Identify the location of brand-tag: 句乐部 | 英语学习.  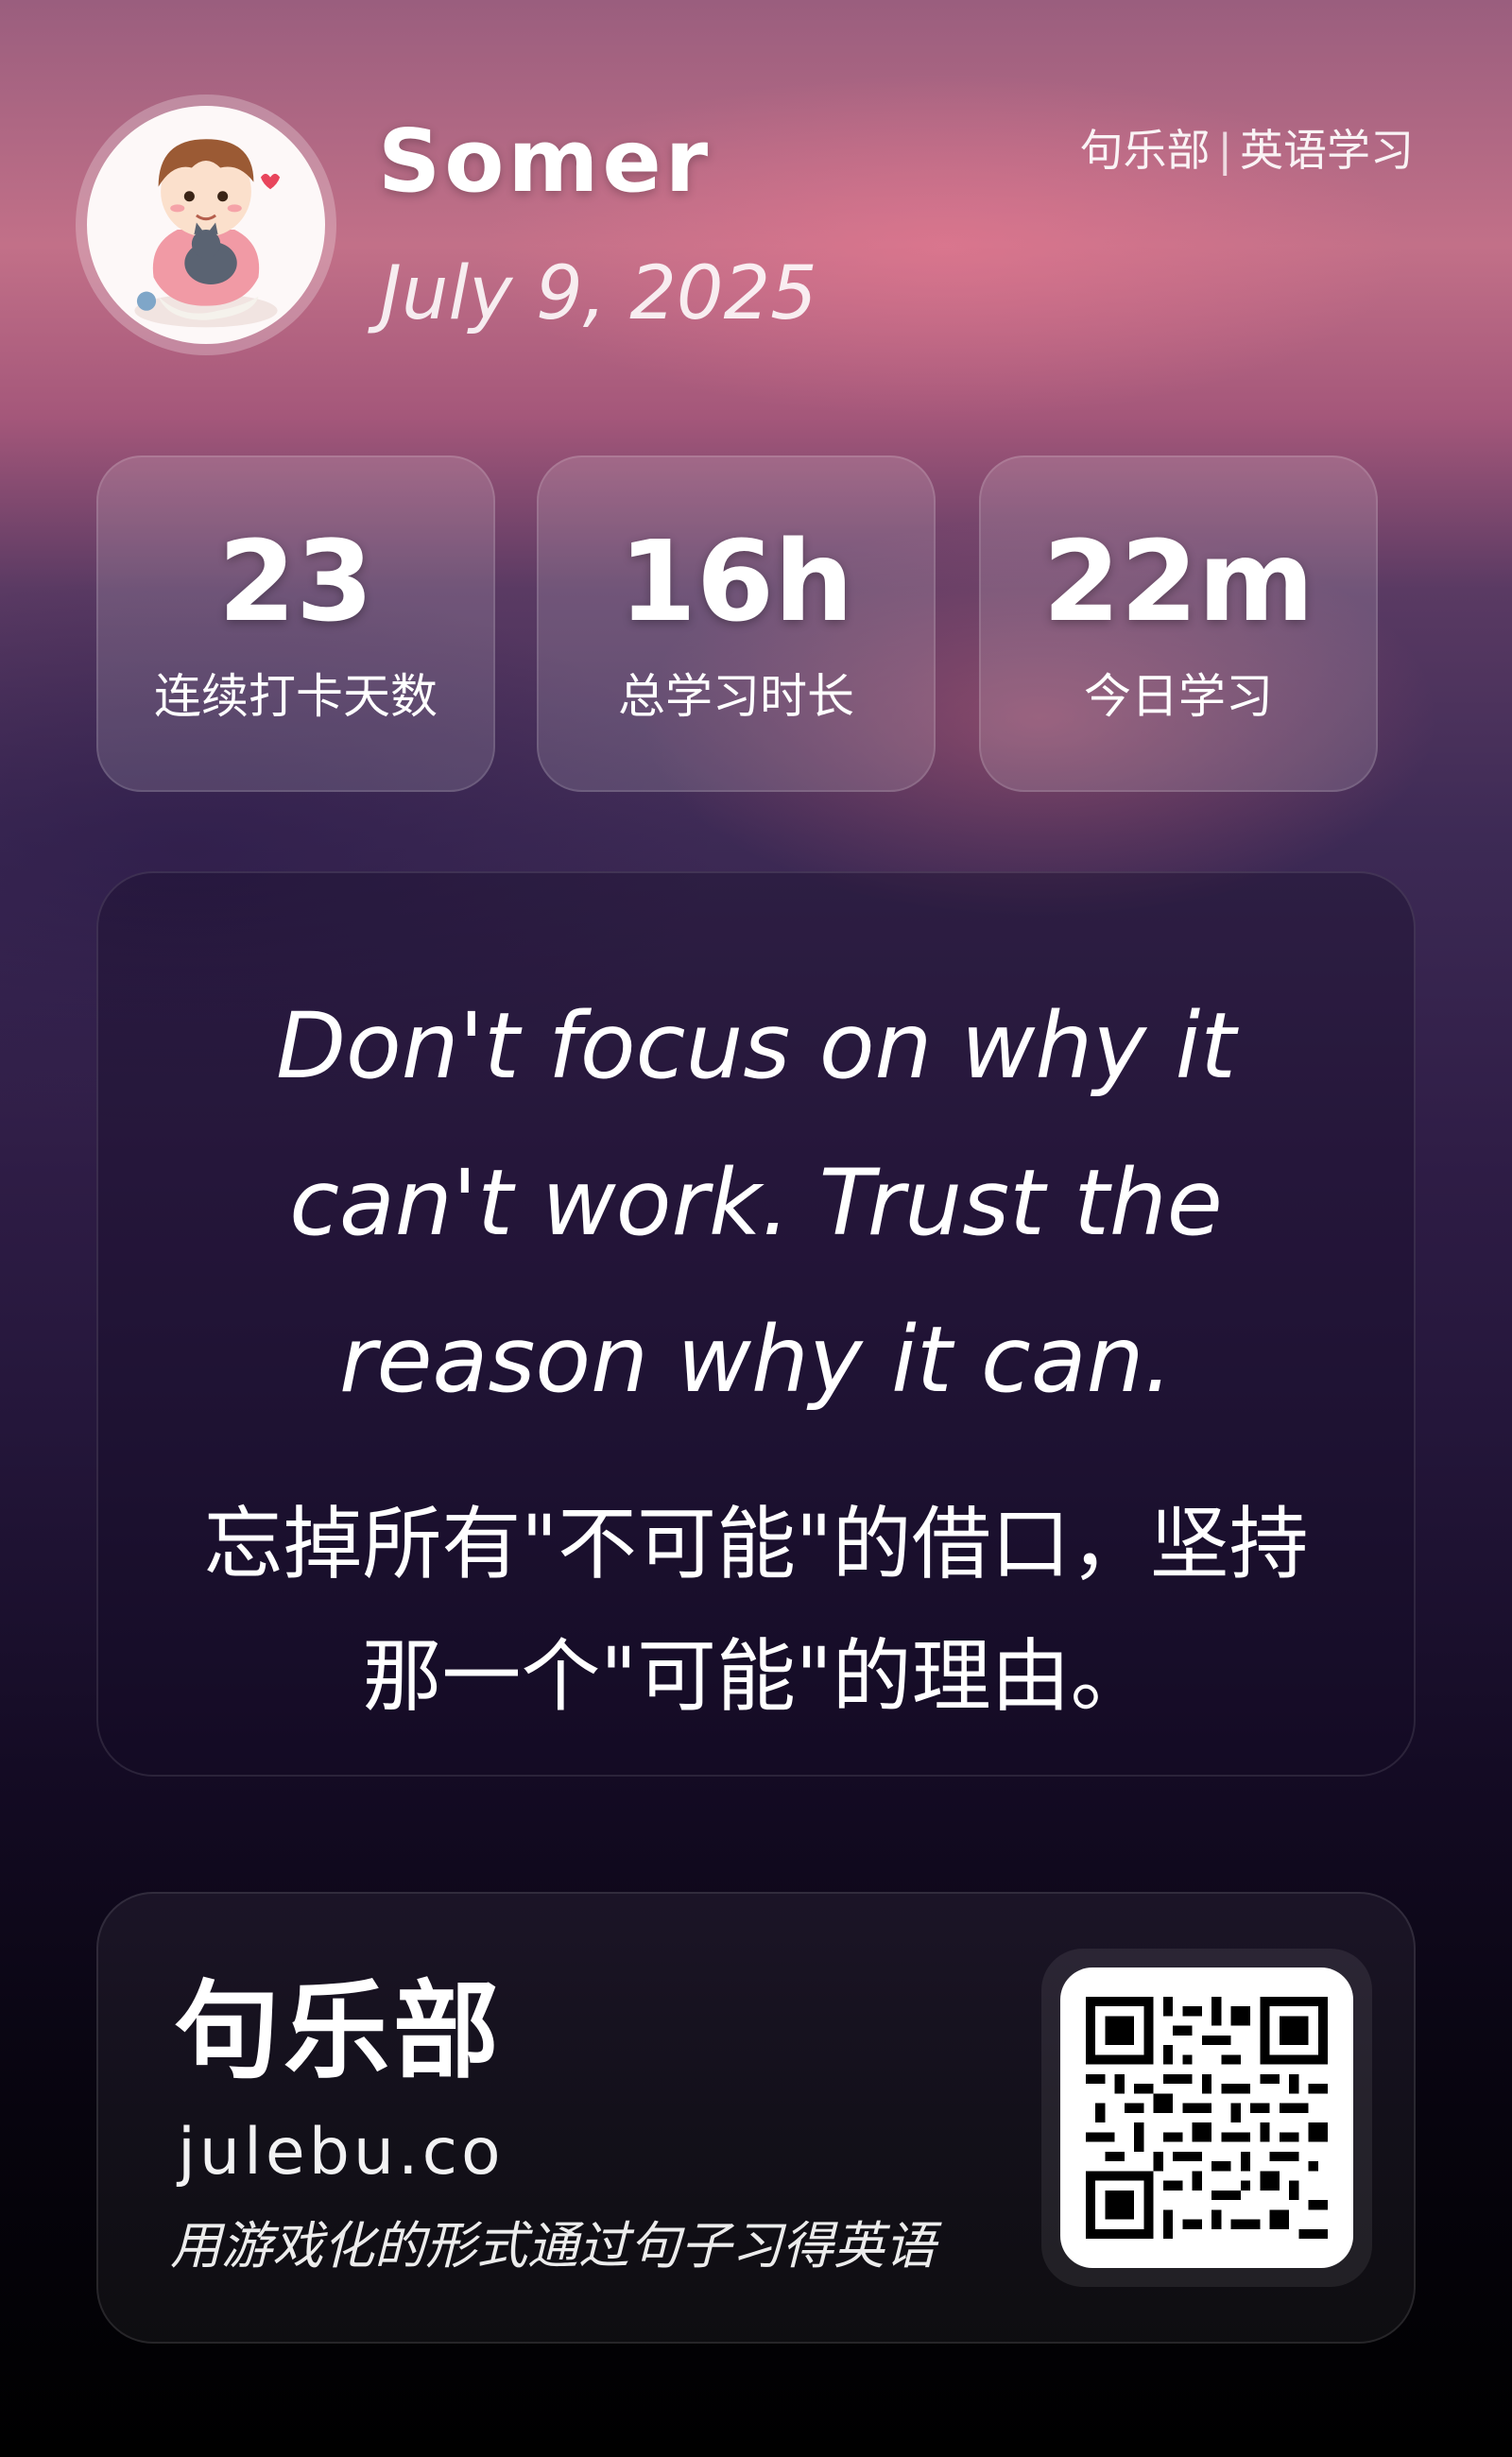
(1247, 150).